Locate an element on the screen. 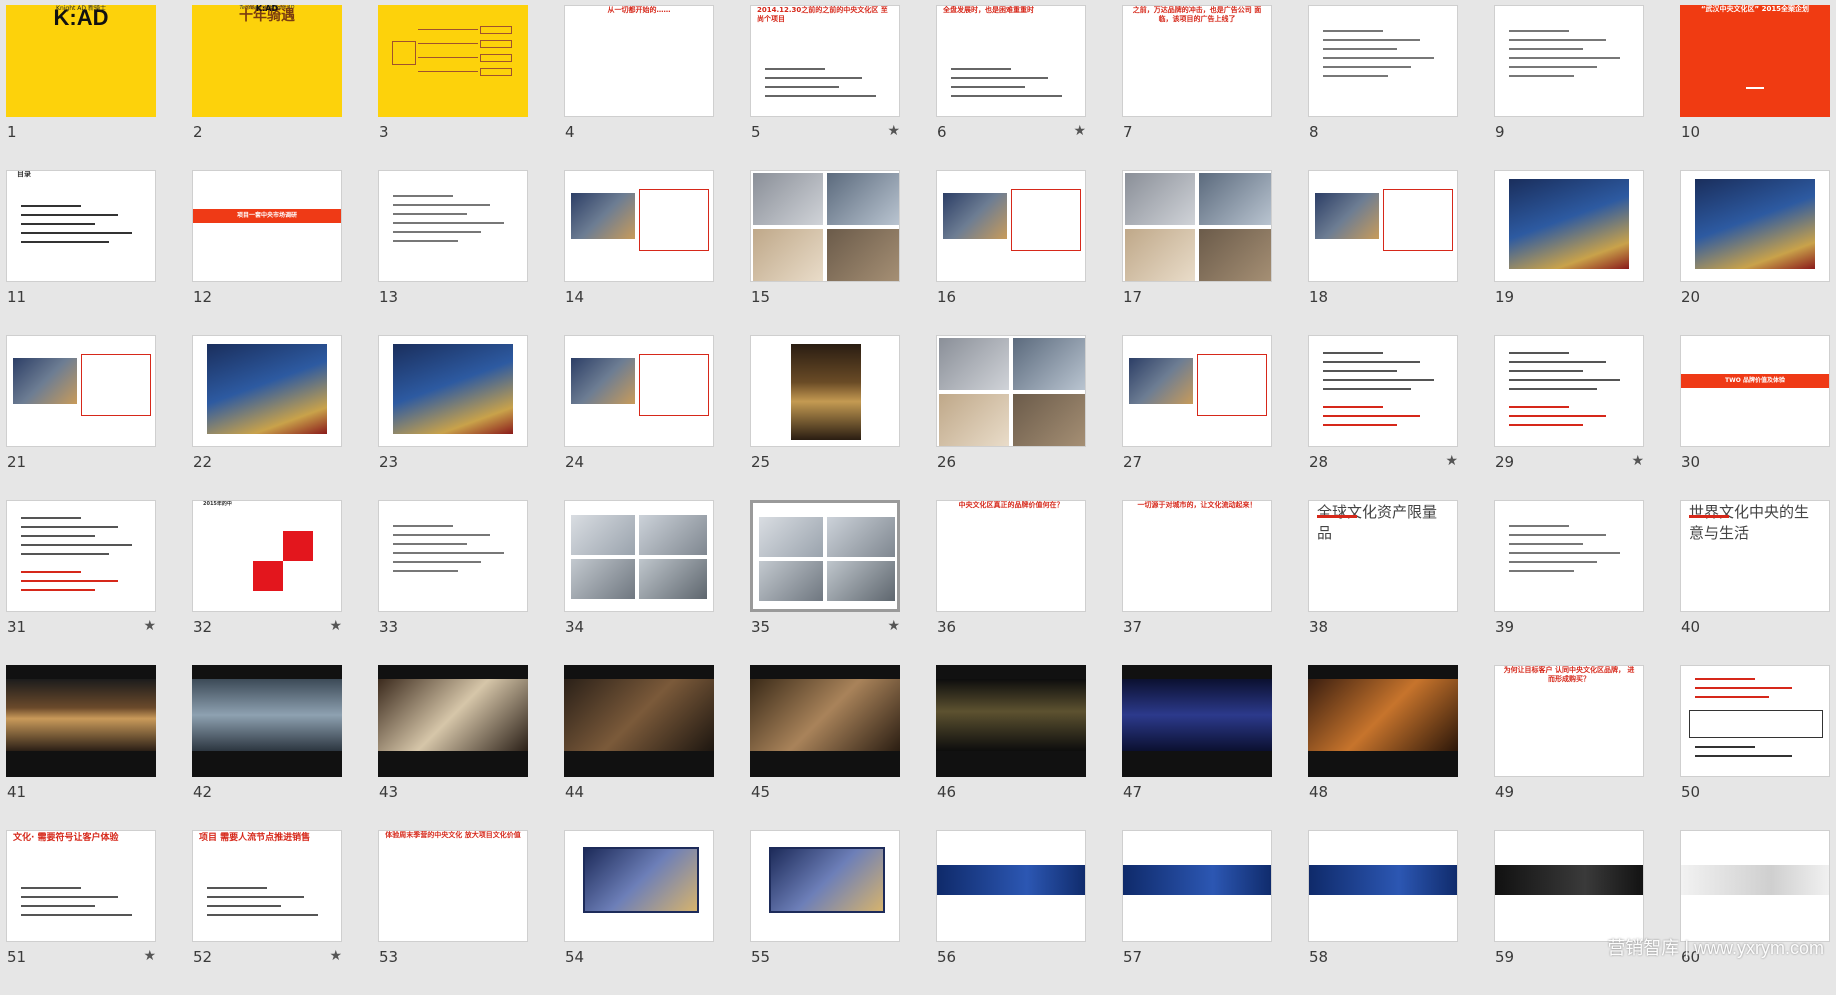 The image size is (1836, 995). slide-preview: 项目 需要人流节点推进销售 is located at coordinates (267, 886).